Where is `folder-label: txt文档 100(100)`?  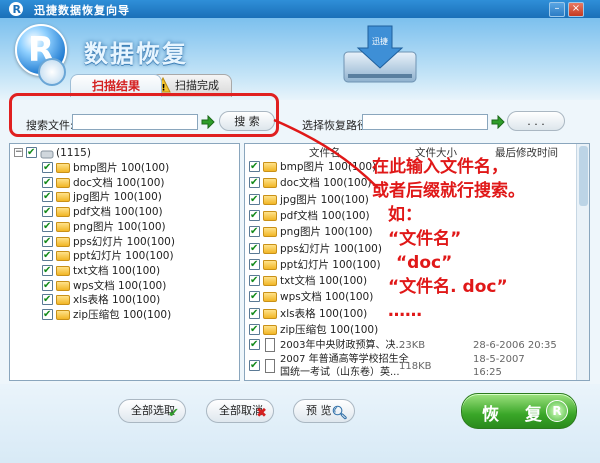
folder-label: txt文档 100(100) is located at coordinates (324, 281).